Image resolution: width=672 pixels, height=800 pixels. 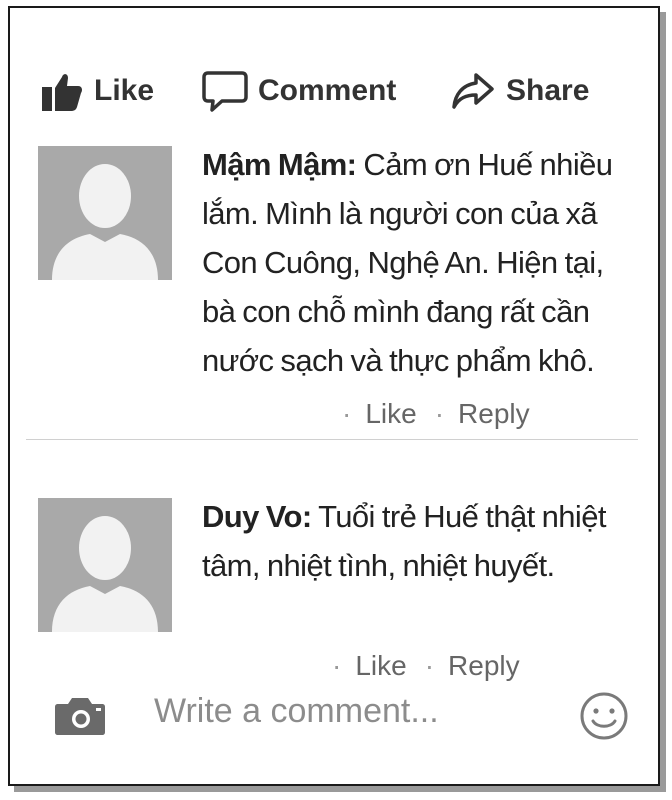 What do you see at coordinates (279, 164) in the screenshot?
I see `comment-author: Mậm Mậm:` at bounding box center [279, 164].